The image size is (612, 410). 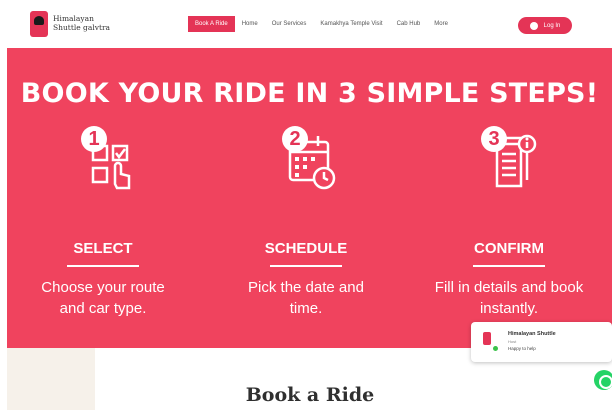 I want to click on brand-line-2: Shuttle galvtra, so click(x=82, y=27).